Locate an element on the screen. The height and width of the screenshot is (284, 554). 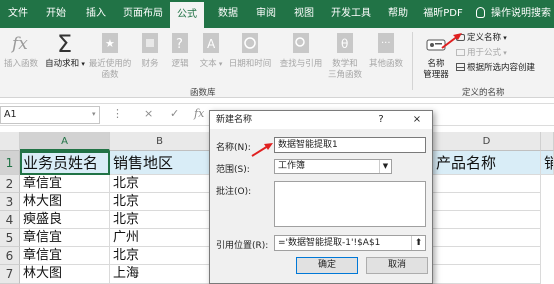
tell-me-label: 操作说明搜索 is located at coordinates (521, 13).